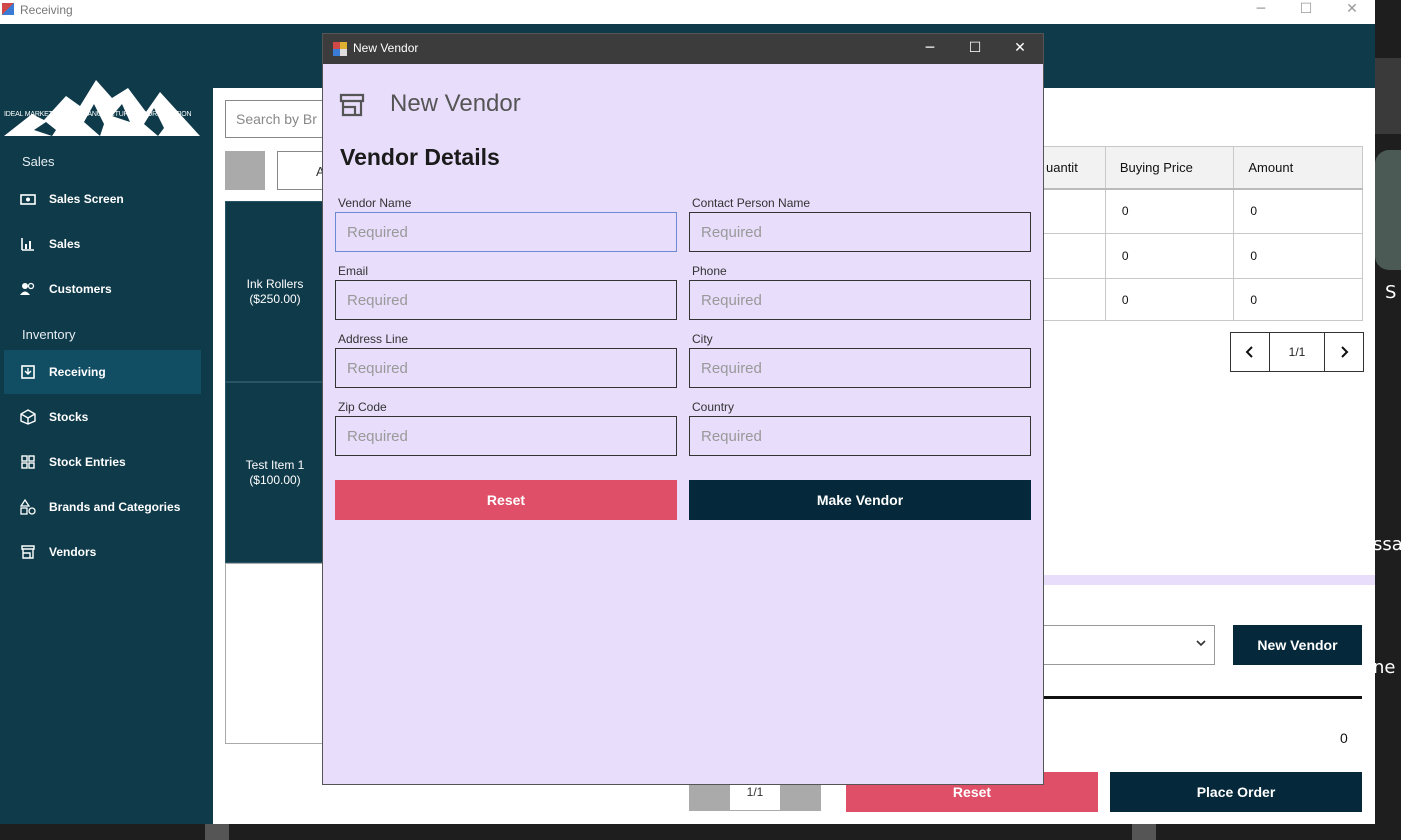 This screenshot has height=840, width=1401. What do you see at coordinates (506, 232) in the screenshot?
I see `vendor-name-field: Required` at bounding box center [506, 232].